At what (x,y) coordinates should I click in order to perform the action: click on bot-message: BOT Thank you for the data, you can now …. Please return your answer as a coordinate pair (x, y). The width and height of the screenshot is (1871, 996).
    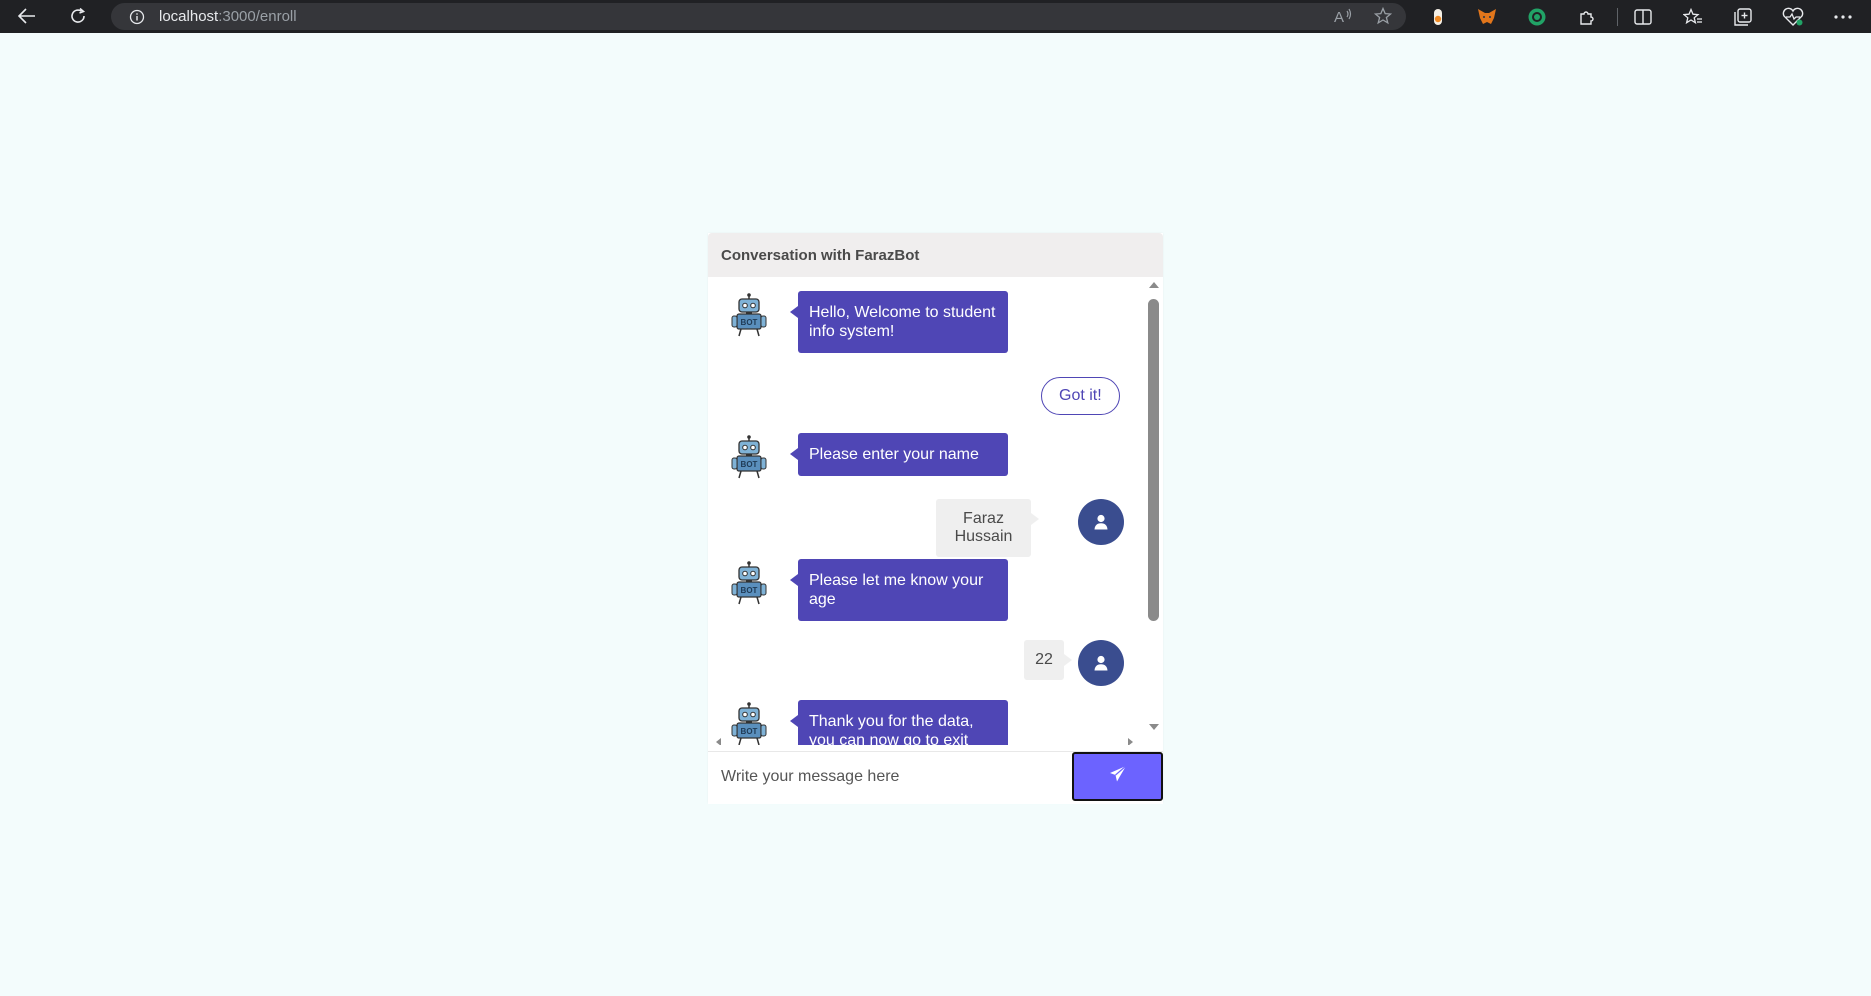
    Looking at the image, I should click on (926, 722).